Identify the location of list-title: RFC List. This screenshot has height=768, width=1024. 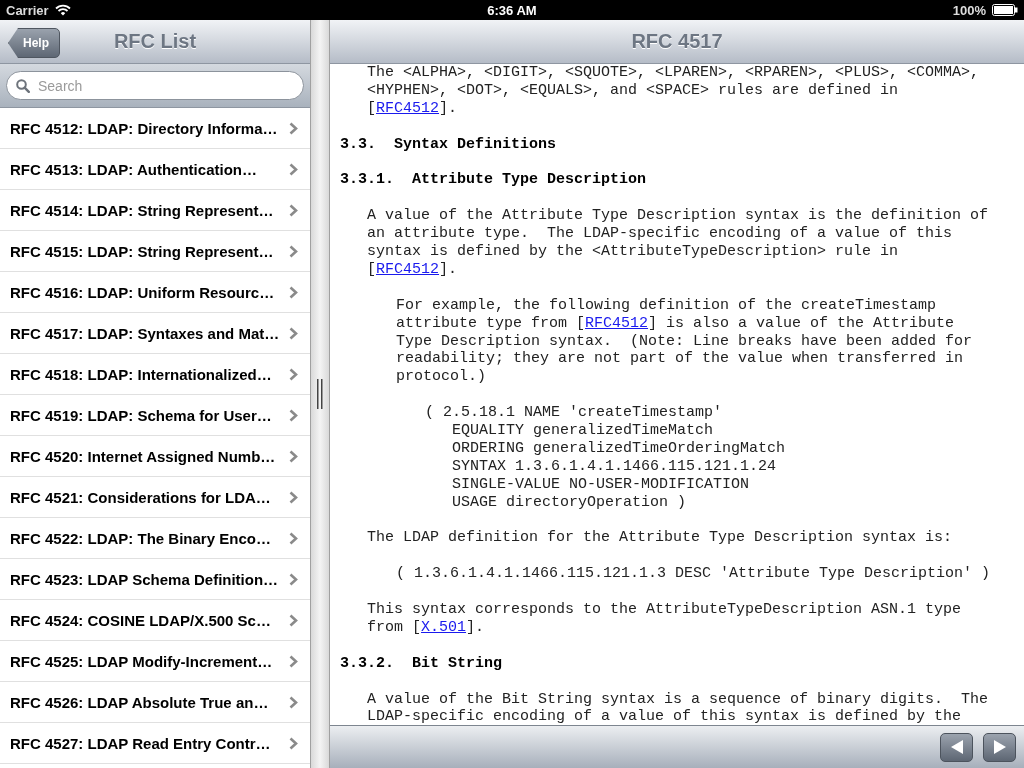
(155, 41).